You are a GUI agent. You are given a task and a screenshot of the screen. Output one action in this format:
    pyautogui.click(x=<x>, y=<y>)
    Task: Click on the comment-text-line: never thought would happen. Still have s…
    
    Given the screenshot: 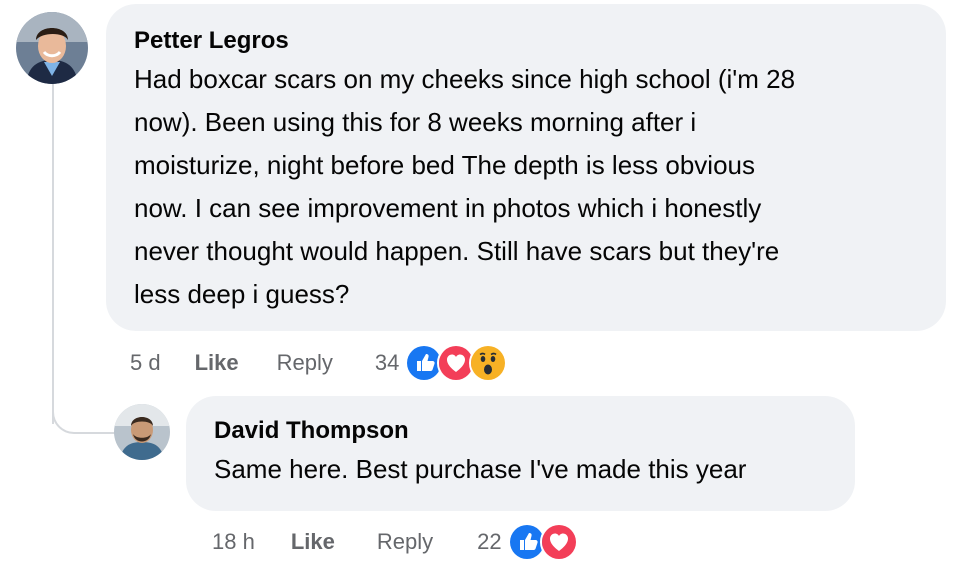 What is the action you would take?
    pyautogui.click(x=457, y=251)
    